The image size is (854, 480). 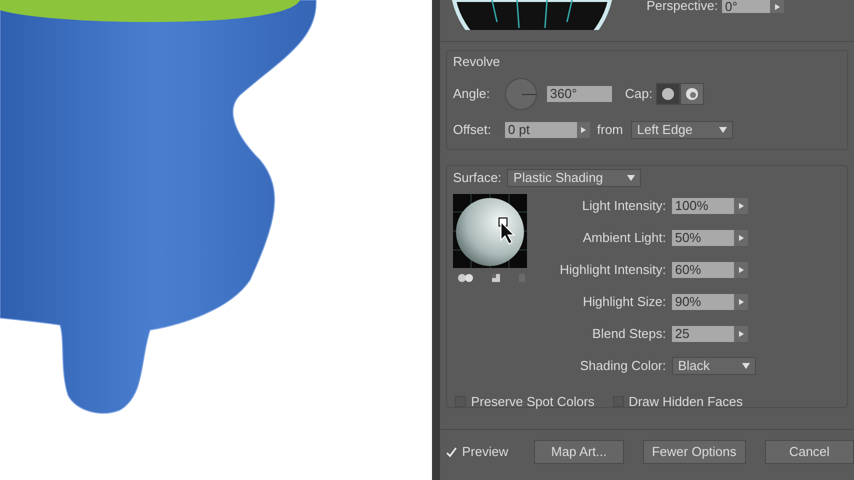 I want to click on cap-off-button, so click(x=692, y=94).